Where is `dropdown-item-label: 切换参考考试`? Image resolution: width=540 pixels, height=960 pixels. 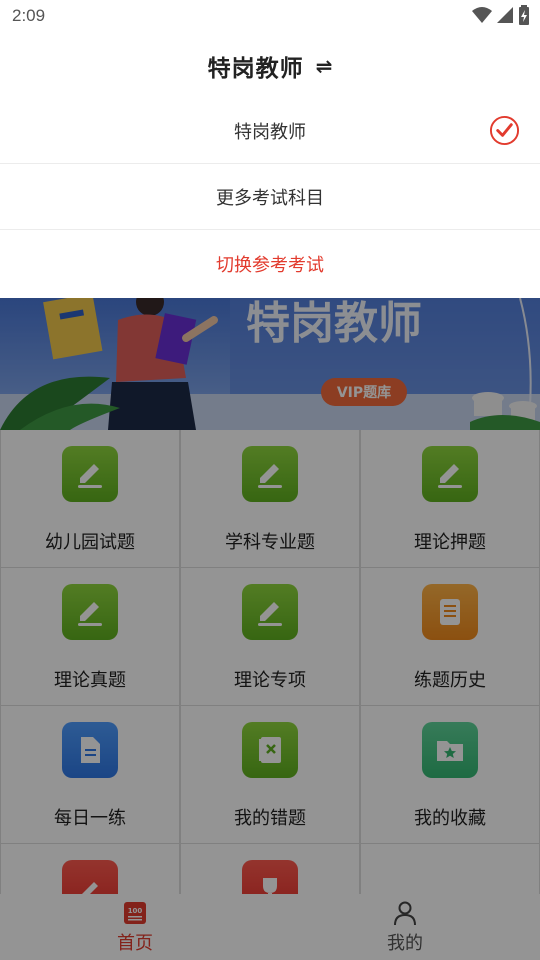
dropdown-item-label: 切换参考考试 is located at coordinates (270, 265).